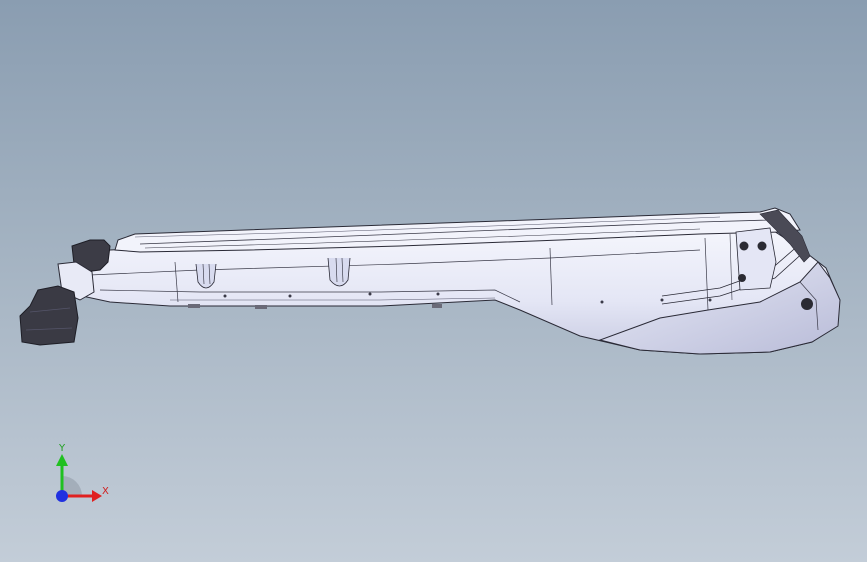  I want to click on x-axis-label: X, so click(105, 491).